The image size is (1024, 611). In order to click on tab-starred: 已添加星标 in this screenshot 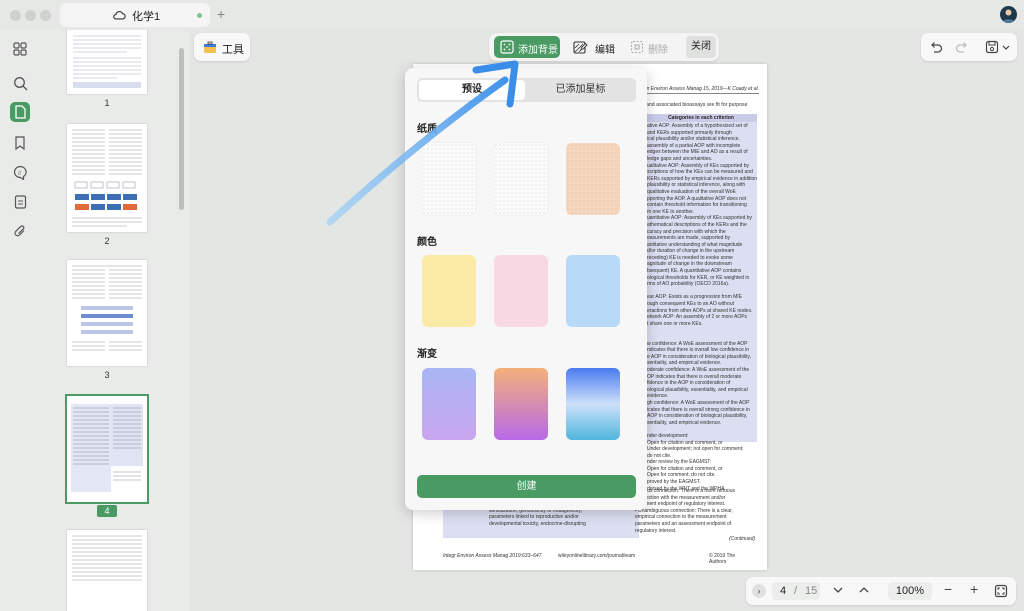, I will do `click(580, 90)`.